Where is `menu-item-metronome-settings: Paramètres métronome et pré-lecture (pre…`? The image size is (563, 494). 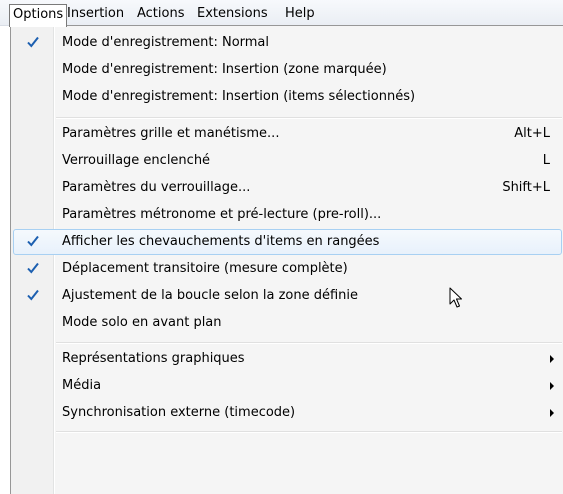
menu-item-metronome-settings: Paramètres métronome et pré-lecture (pre… is located at coordinates (287, 215).